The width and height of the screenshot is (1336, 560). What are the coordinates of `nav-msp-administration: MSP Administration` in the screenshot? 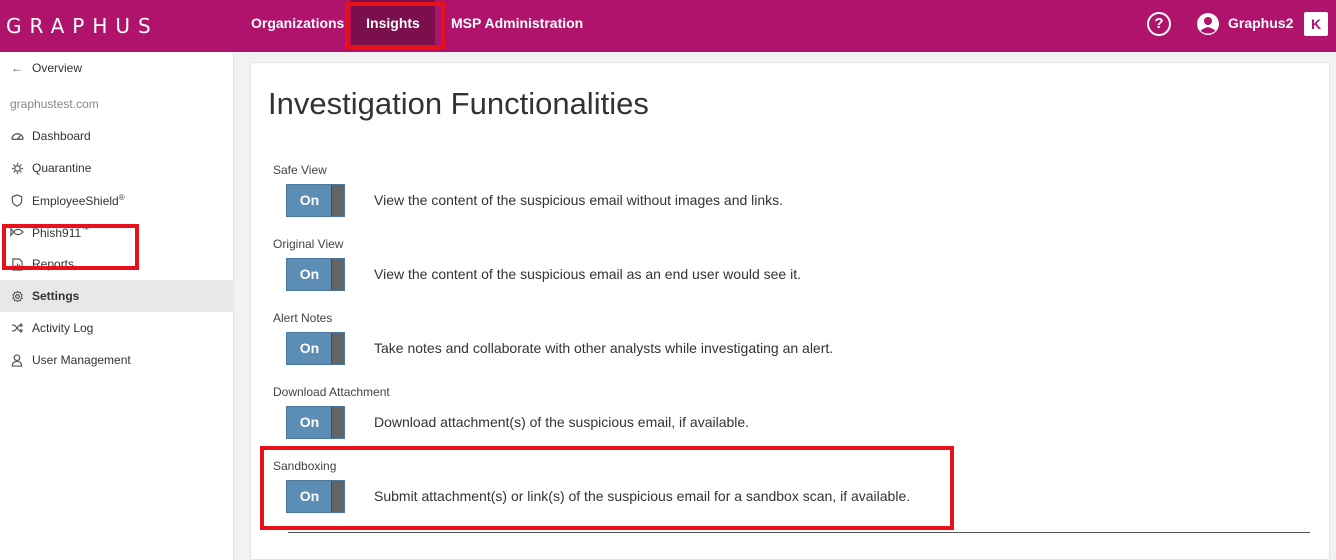 It's located at (517, 23).